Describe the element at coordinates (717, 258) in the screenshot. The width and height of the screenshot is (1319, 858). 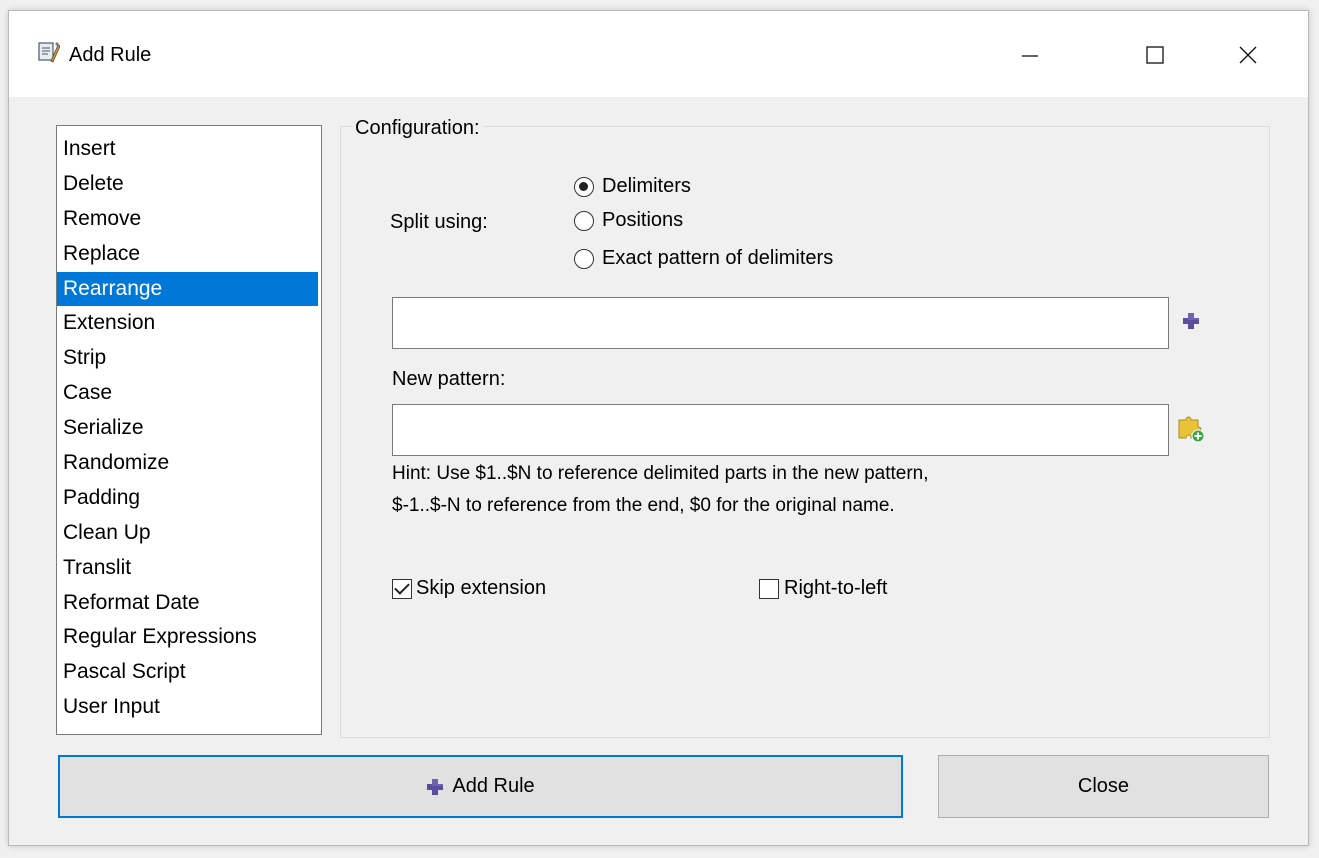
I see `radio-exact-pattern-label: Exact pattern of delimiters` at that location.